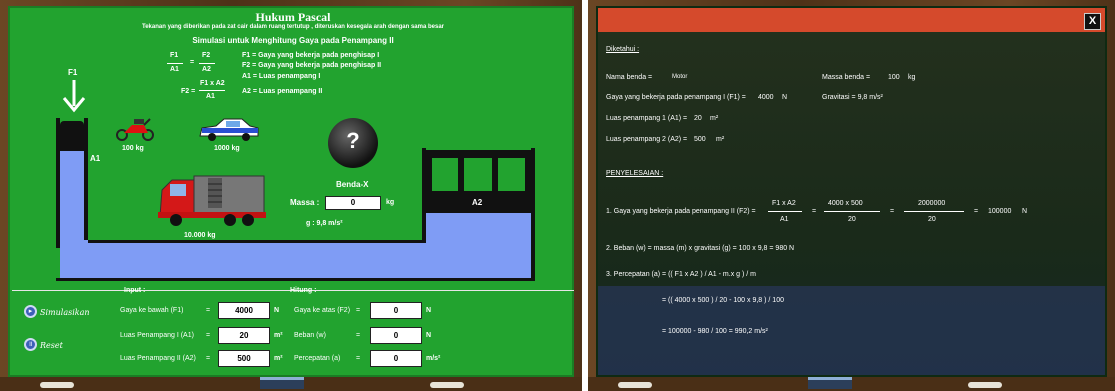  What do you see at coordinates (396, 358) in the screenshot?
I see `acceleration-output: 0` at bounding box center [396, 358].